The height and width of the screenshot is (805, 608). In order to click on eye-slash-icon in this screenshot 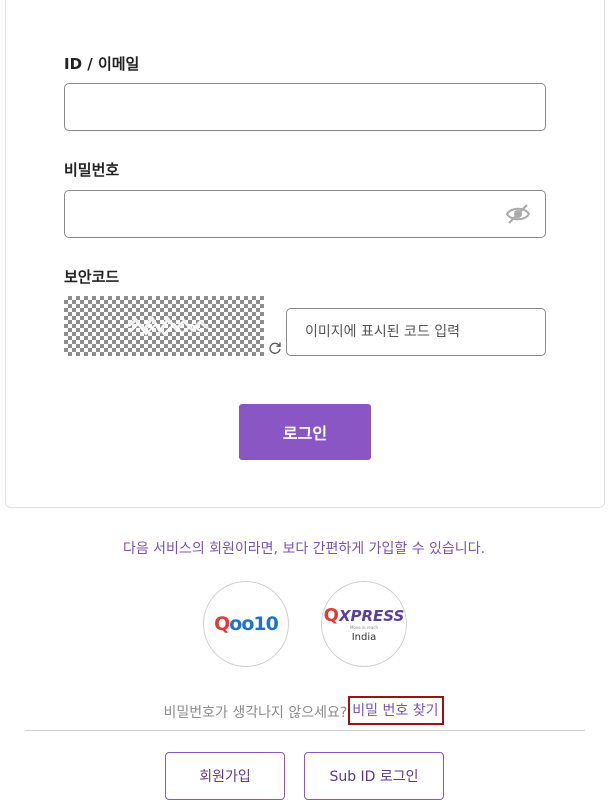, I will do `click(518, 214)`.